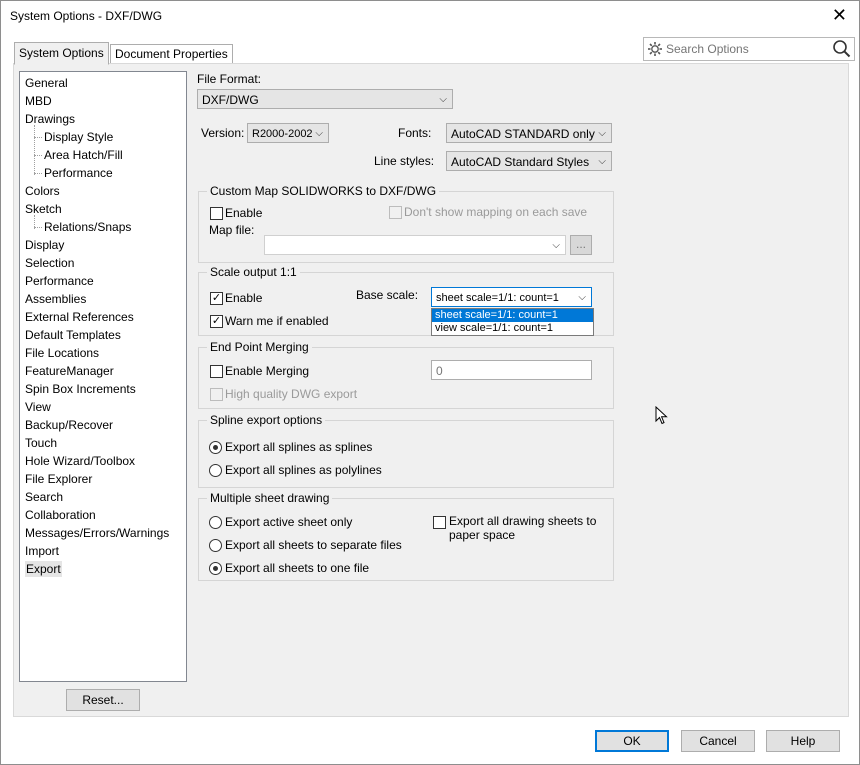 The image size is (860, 765). What do you see at coordinates (42, 191) in the screenshot?
I see `tree-item: Colors` at bounding box center [42, 191].